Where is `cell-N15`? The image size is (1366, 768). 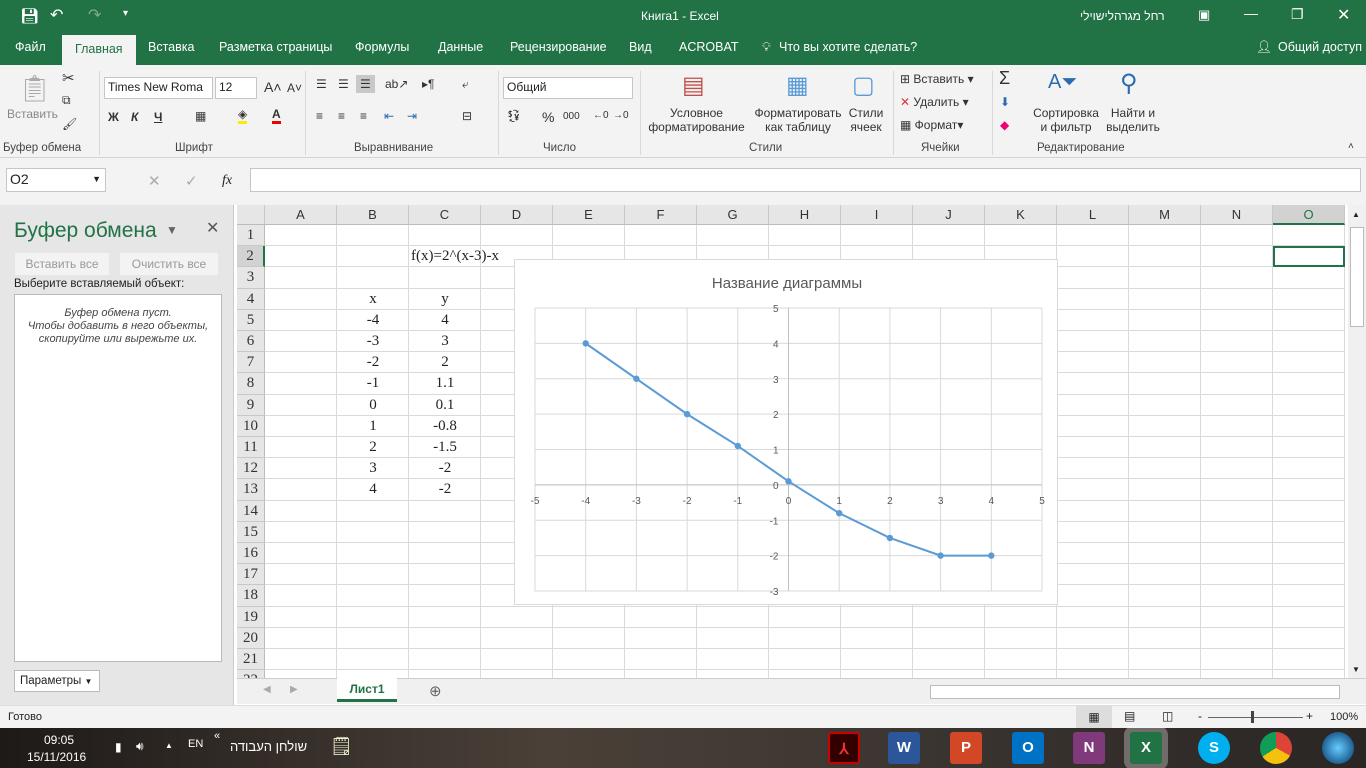 cell-N15 is located at coordinates (1237, 532).